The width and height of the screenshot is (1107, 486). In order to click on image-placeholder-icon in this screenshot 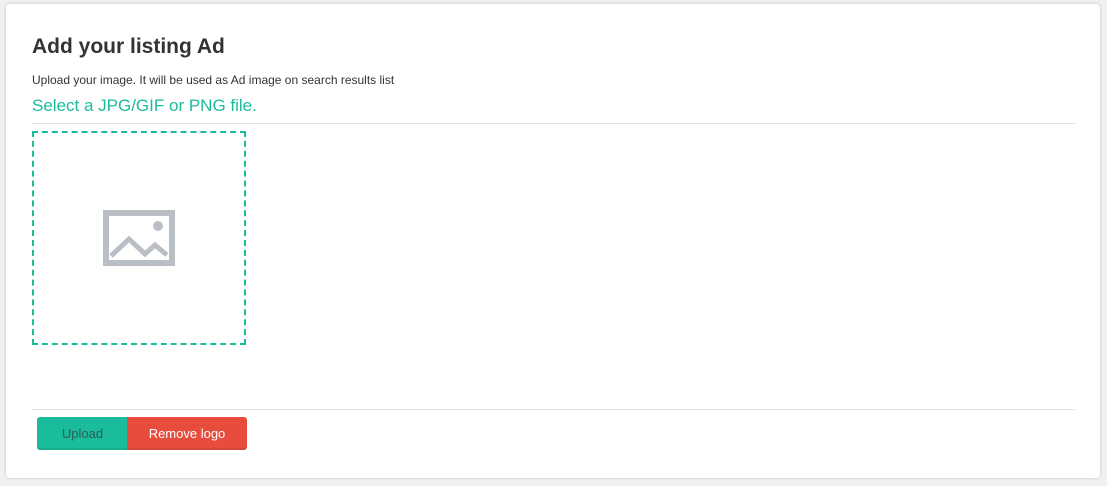, I will do `click(139, 238)`.